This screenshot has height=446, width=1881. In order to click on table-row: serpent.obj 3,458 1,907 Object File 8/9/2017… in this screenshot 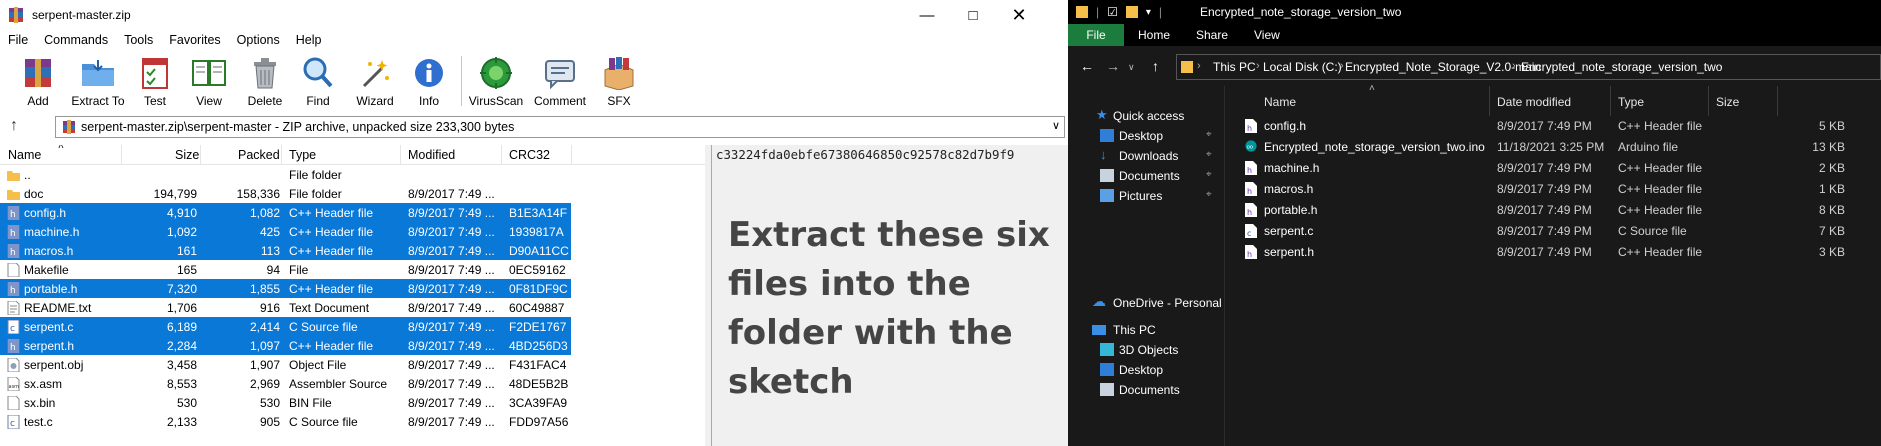, I will do `click(352, 364)`.